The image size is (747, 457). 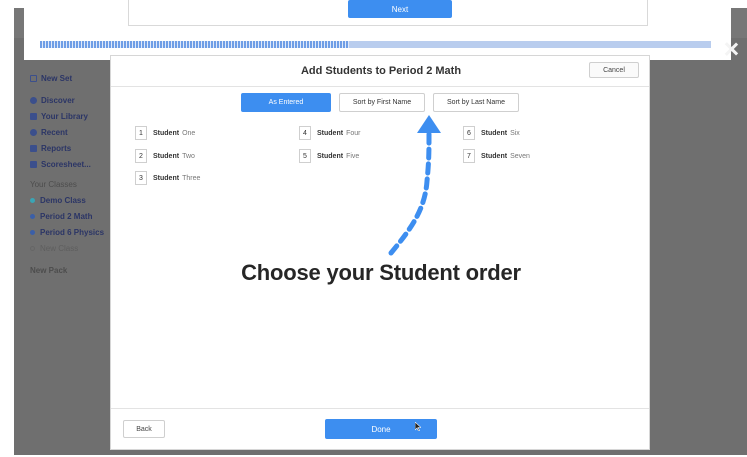 What do you see at coordinates (33, 100) in the screenshot?
I see `compass-icon` at bounding box center [33, 100].